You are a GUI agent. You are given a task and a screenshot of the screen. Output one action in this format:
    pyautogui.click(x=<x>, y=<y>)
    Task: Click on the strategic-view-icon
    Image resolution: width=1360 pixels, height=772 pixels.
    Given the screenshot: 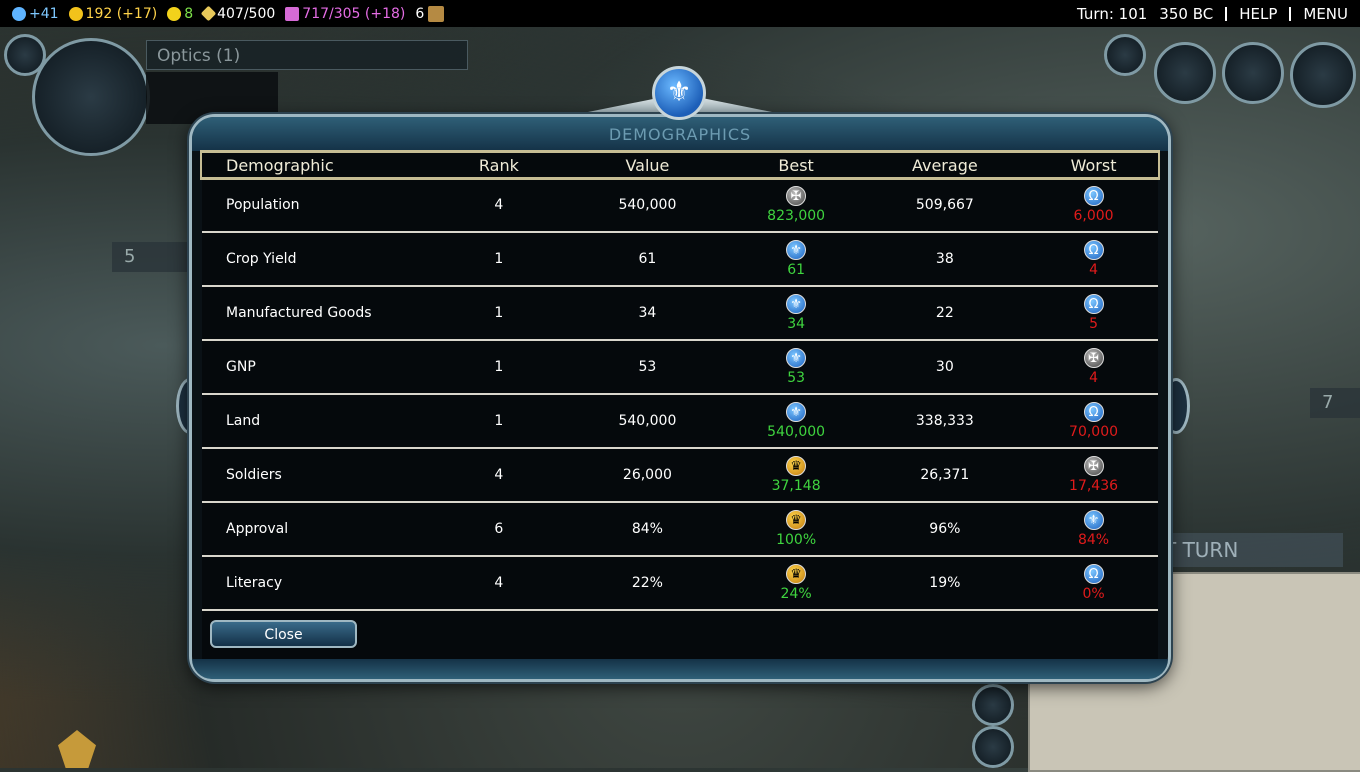 What is the action you would take?
    pyautogui.click(x=993, y=705)
    